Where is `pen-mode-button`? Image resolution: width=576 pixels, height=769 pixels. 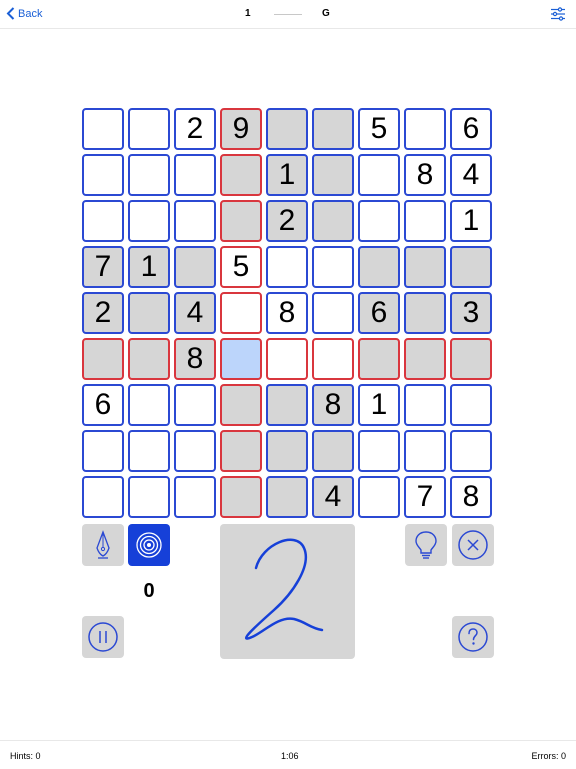
pen-mode-button is located at coordinates (103, 545).